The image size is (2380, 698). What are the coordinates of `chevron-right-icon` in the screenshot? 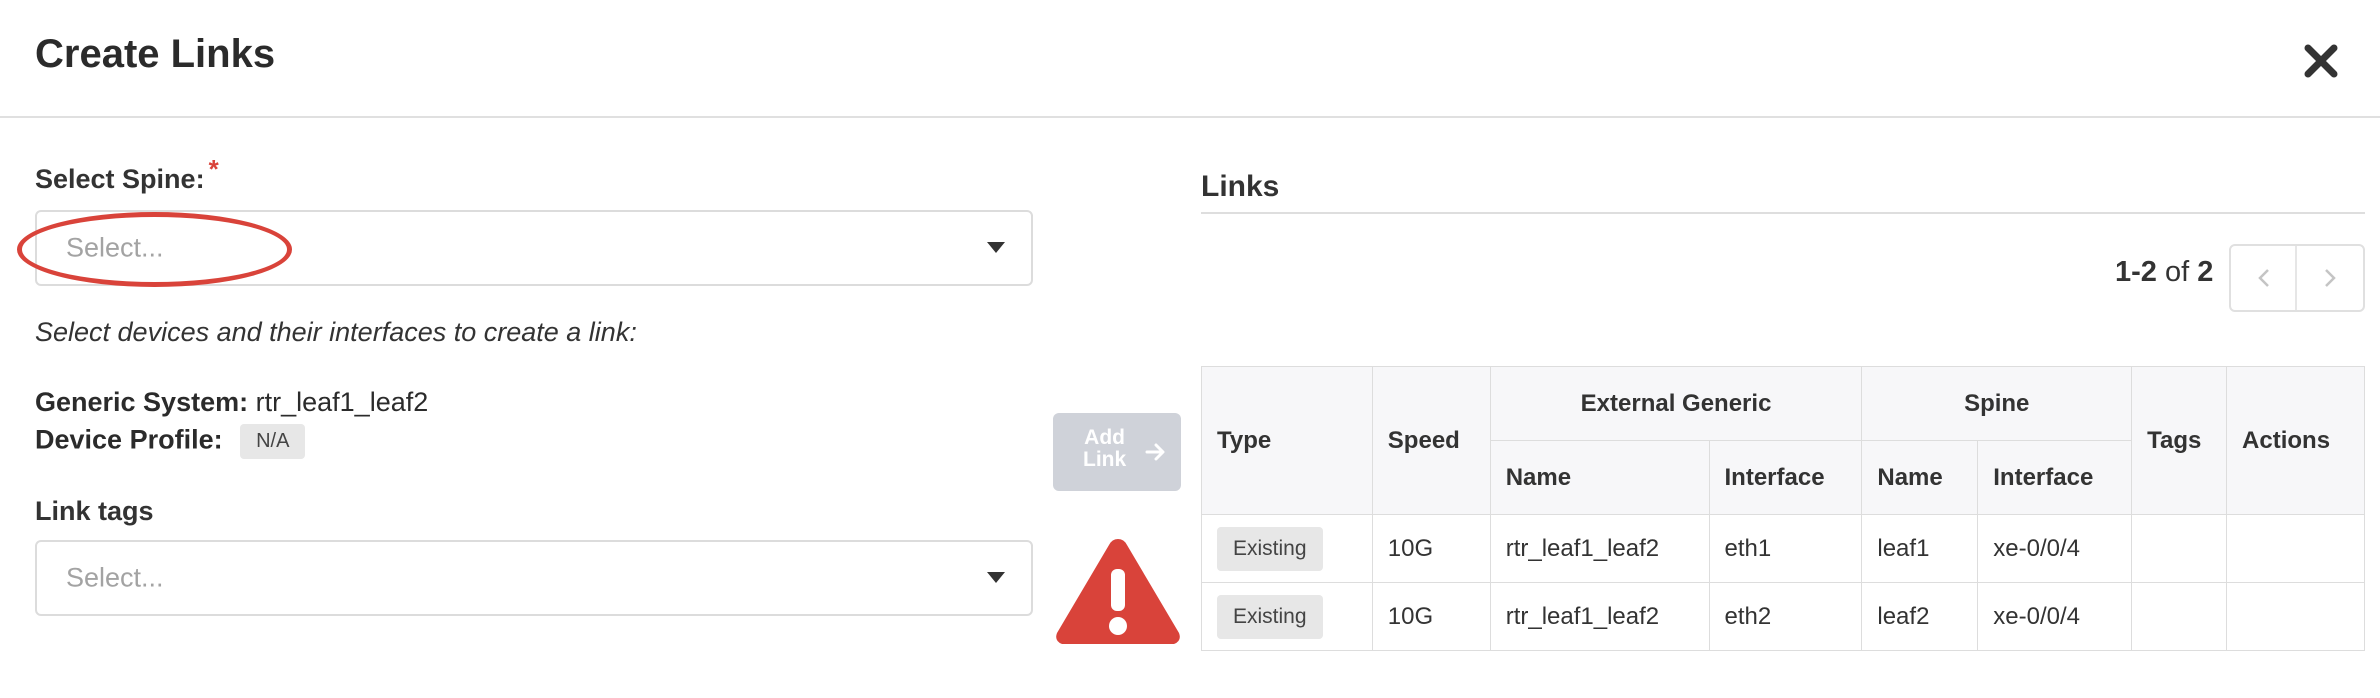 It's located at (2330, 278).